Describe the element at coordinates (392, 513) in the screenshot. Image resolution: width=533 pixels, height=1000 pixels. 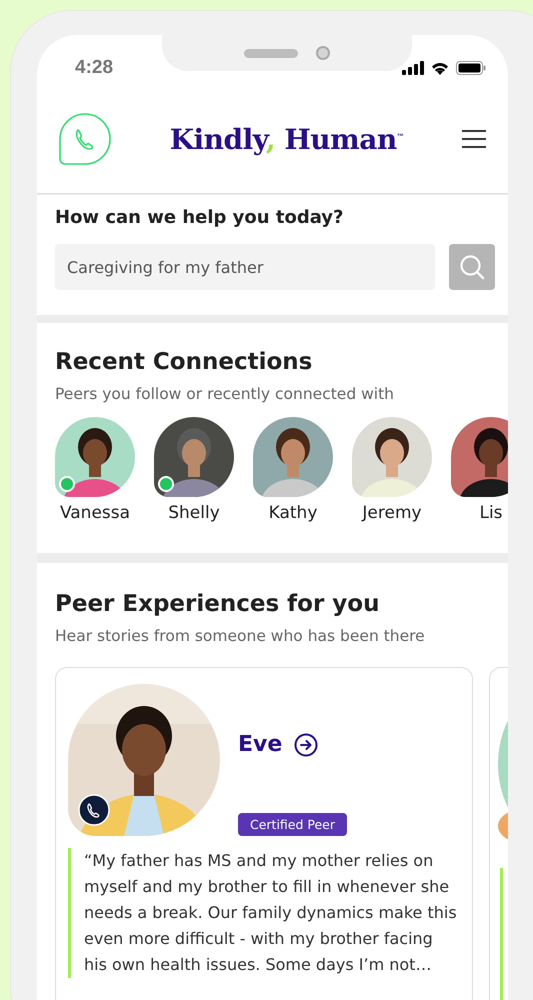
I see `person-name: Jeremy` at that location.